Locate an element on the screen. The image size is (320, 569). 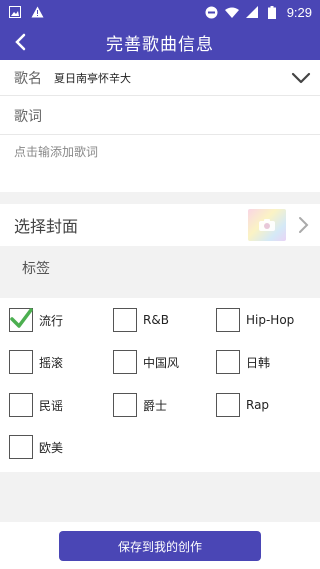
back-arrow-icon is located at coordinates (20, 42).